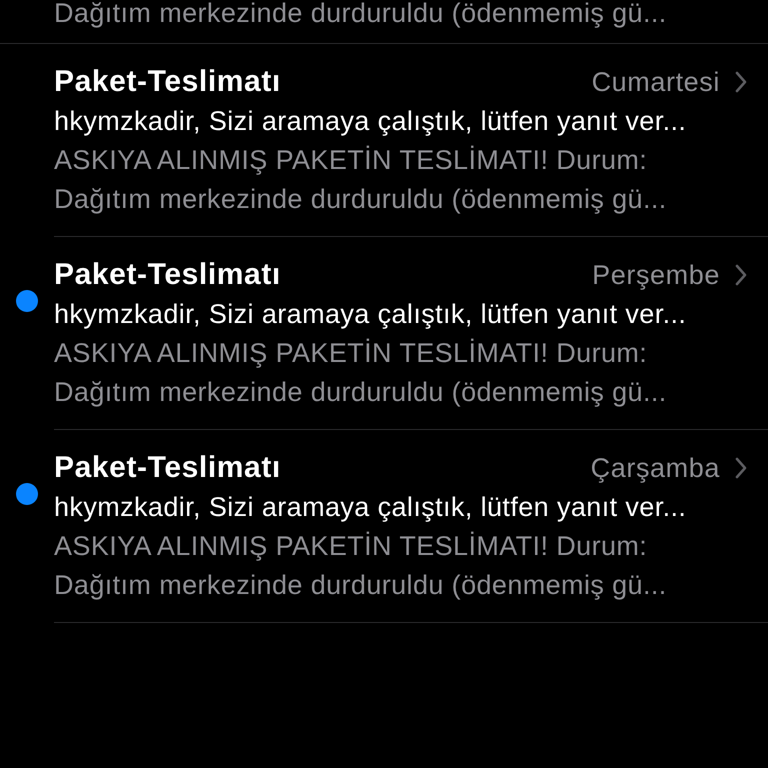 The width and height of the screenshot is (768, 768). What do you see at coordinates (656, 275) in the screenshot?
I see `message-date: Perşembe` at bounding box center [656, 275].